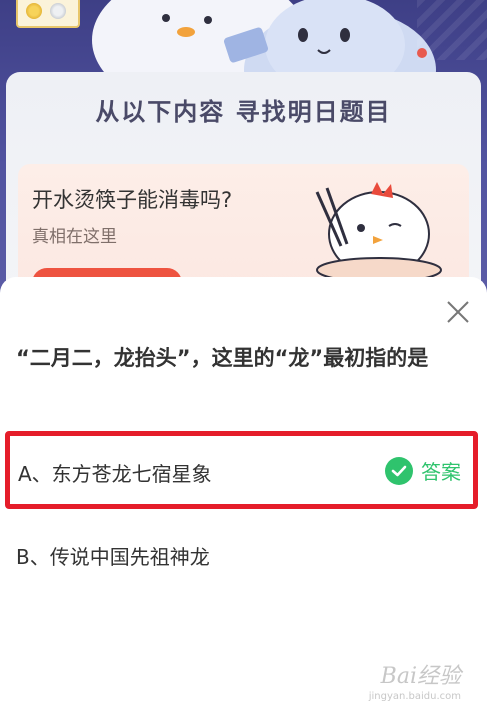 The height and width of the screenshot is (708, 487). I want to click on close-icon, so click(458, 312).